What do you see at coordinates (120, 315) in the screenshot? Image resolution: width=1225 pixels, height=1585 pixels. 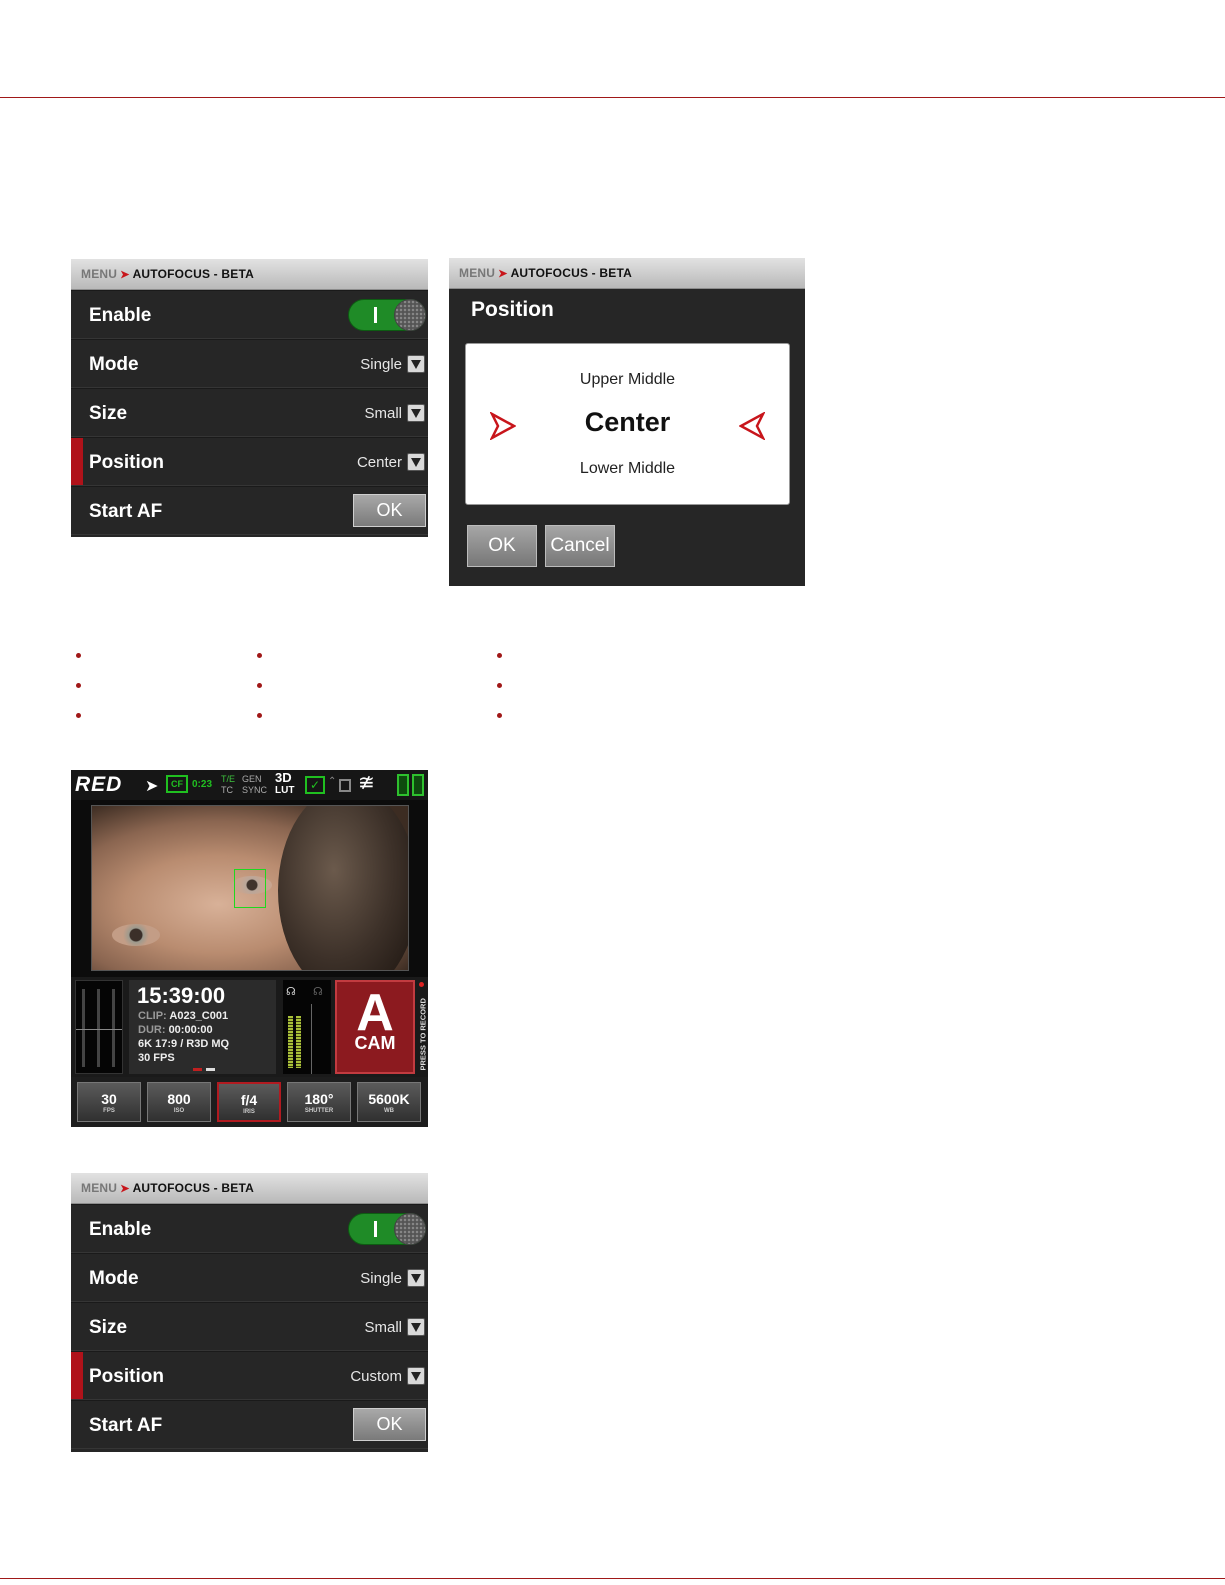 I see `enable-label: Enable` at bounding box center [120, 315].